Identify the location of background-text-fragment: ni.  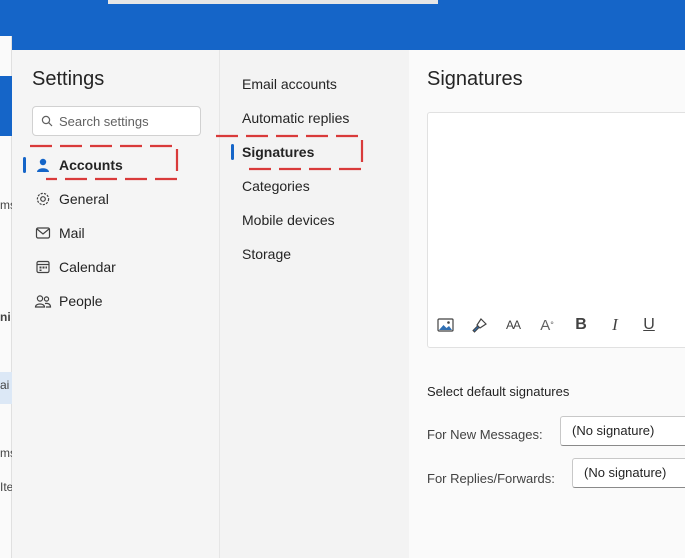
(5, 317).